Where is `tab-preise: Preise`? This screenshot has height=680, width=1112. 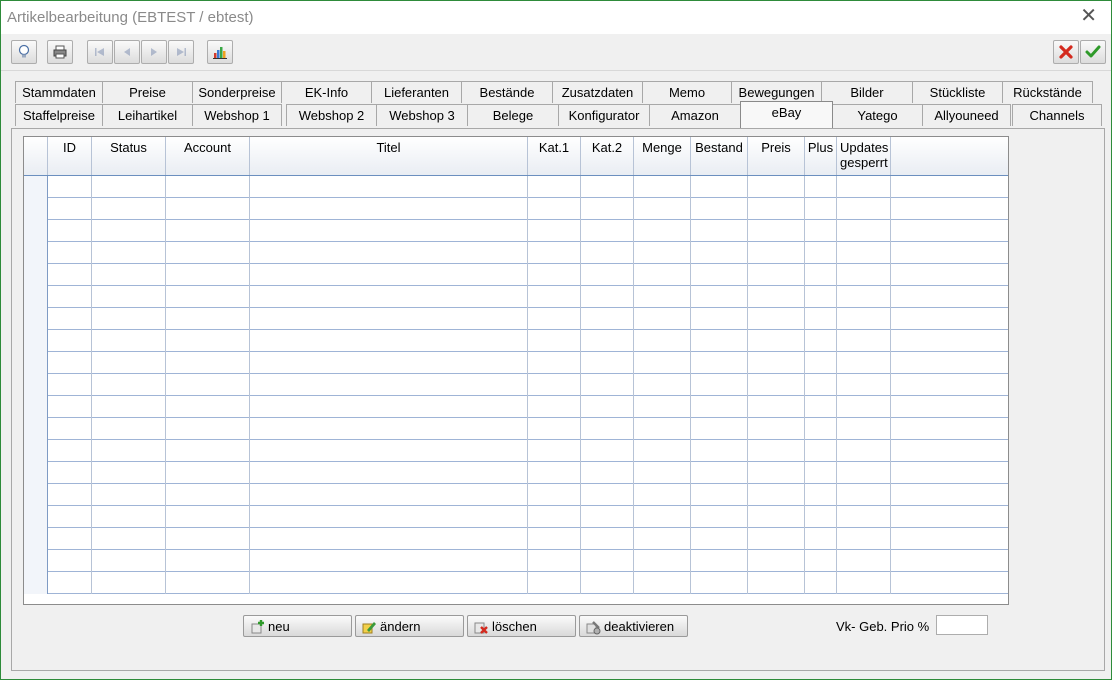
tab-preise: Preise is located at coordinates (147, 92).